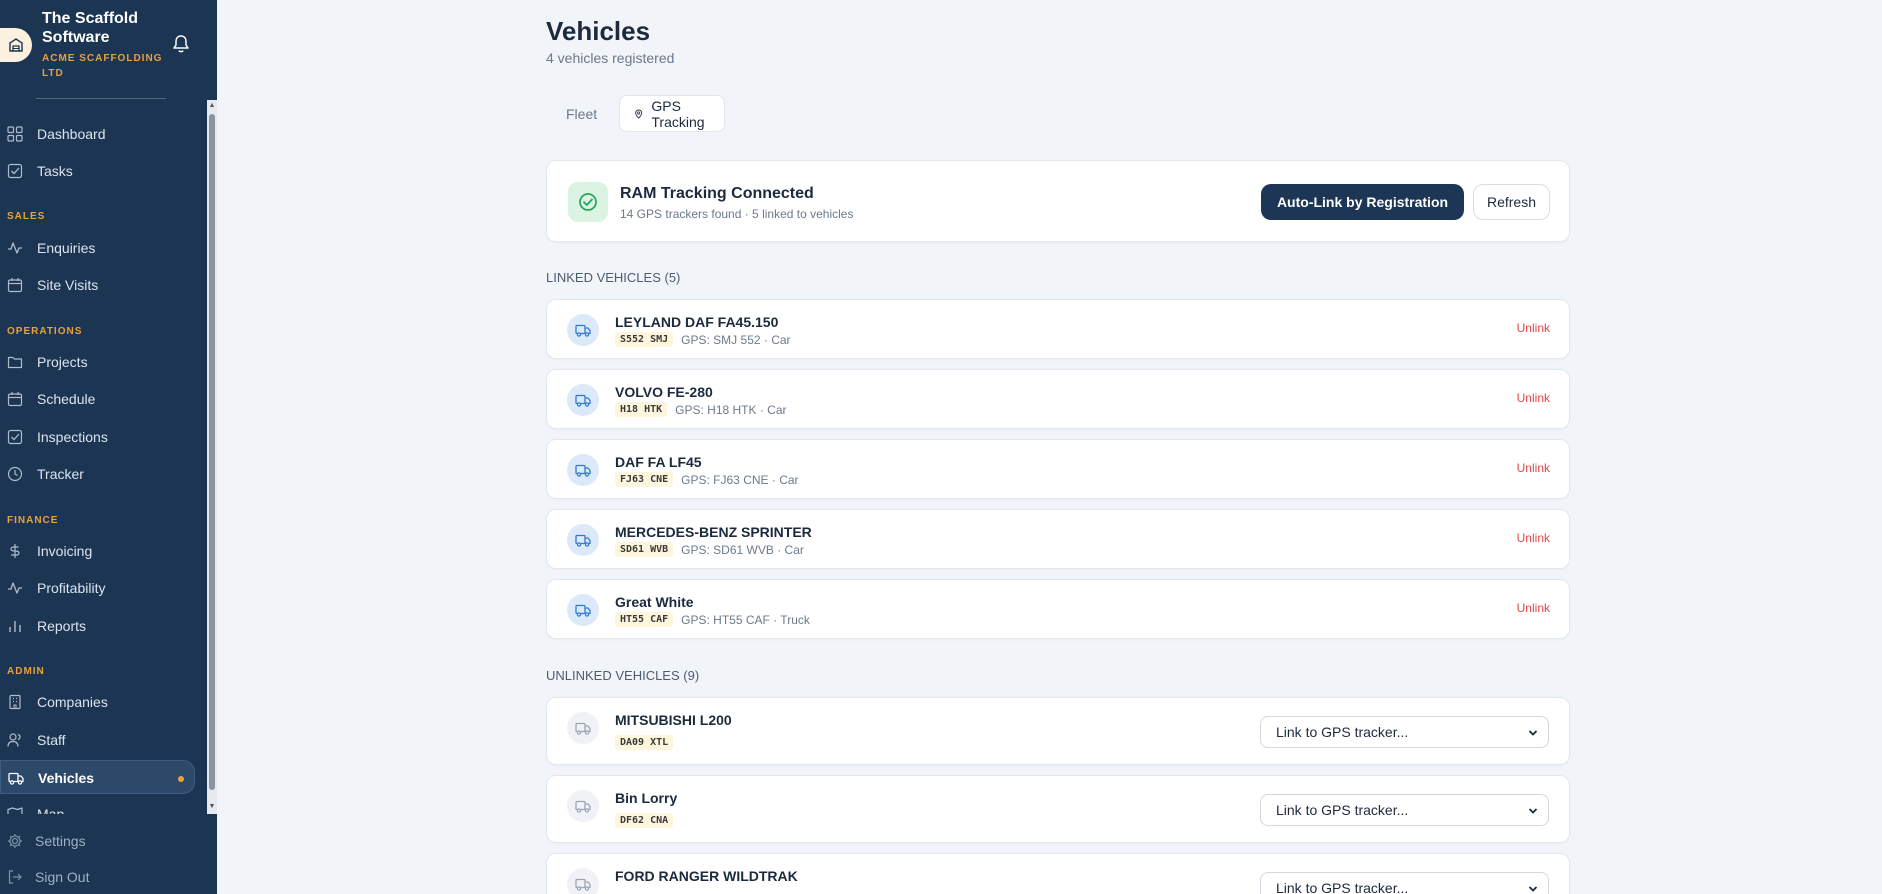  I want to click on company-logo-icon, so click(16, 45).